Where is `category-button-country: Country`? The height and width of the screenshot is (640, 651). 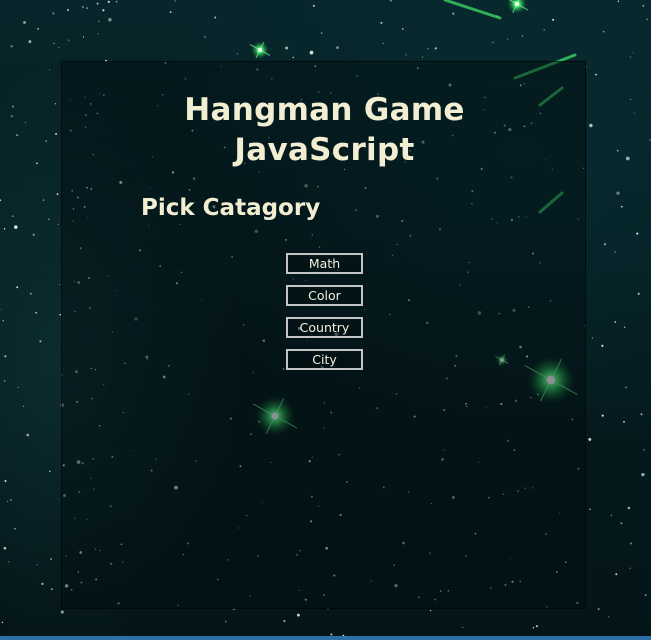
category-button-country: Country is located at coordinates (324, 327).